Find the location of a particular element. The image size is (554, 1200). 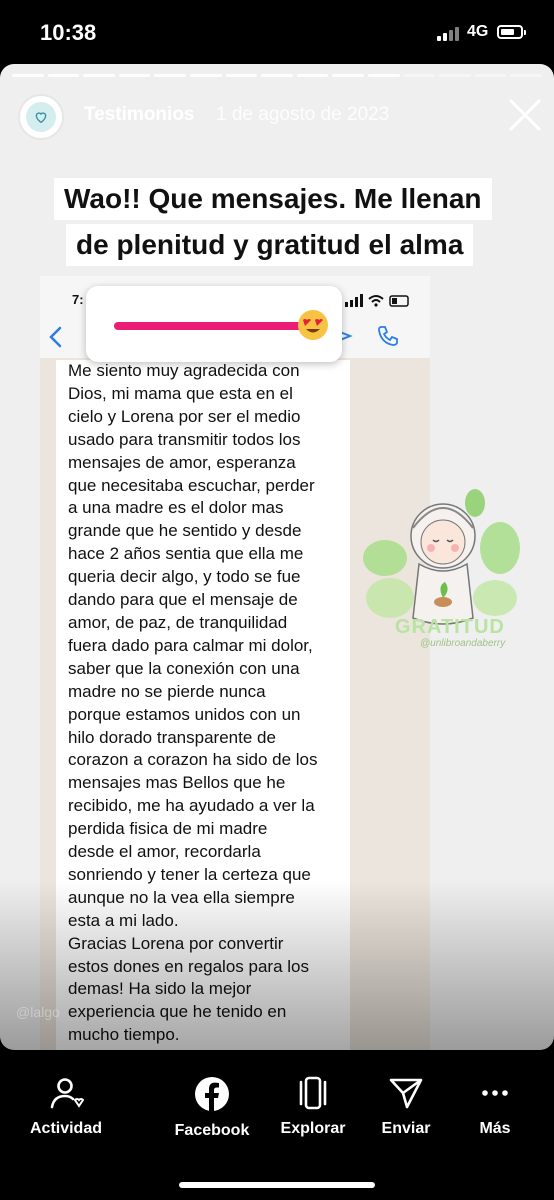

facebook-icon is located at coordinates (212, 1094).